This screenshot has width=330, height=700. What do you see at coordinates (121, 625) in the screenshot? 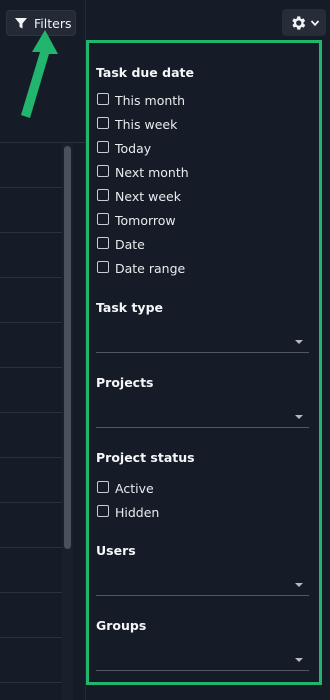
I see `section-title-groups: Groups` at bounding box center [121, 625].